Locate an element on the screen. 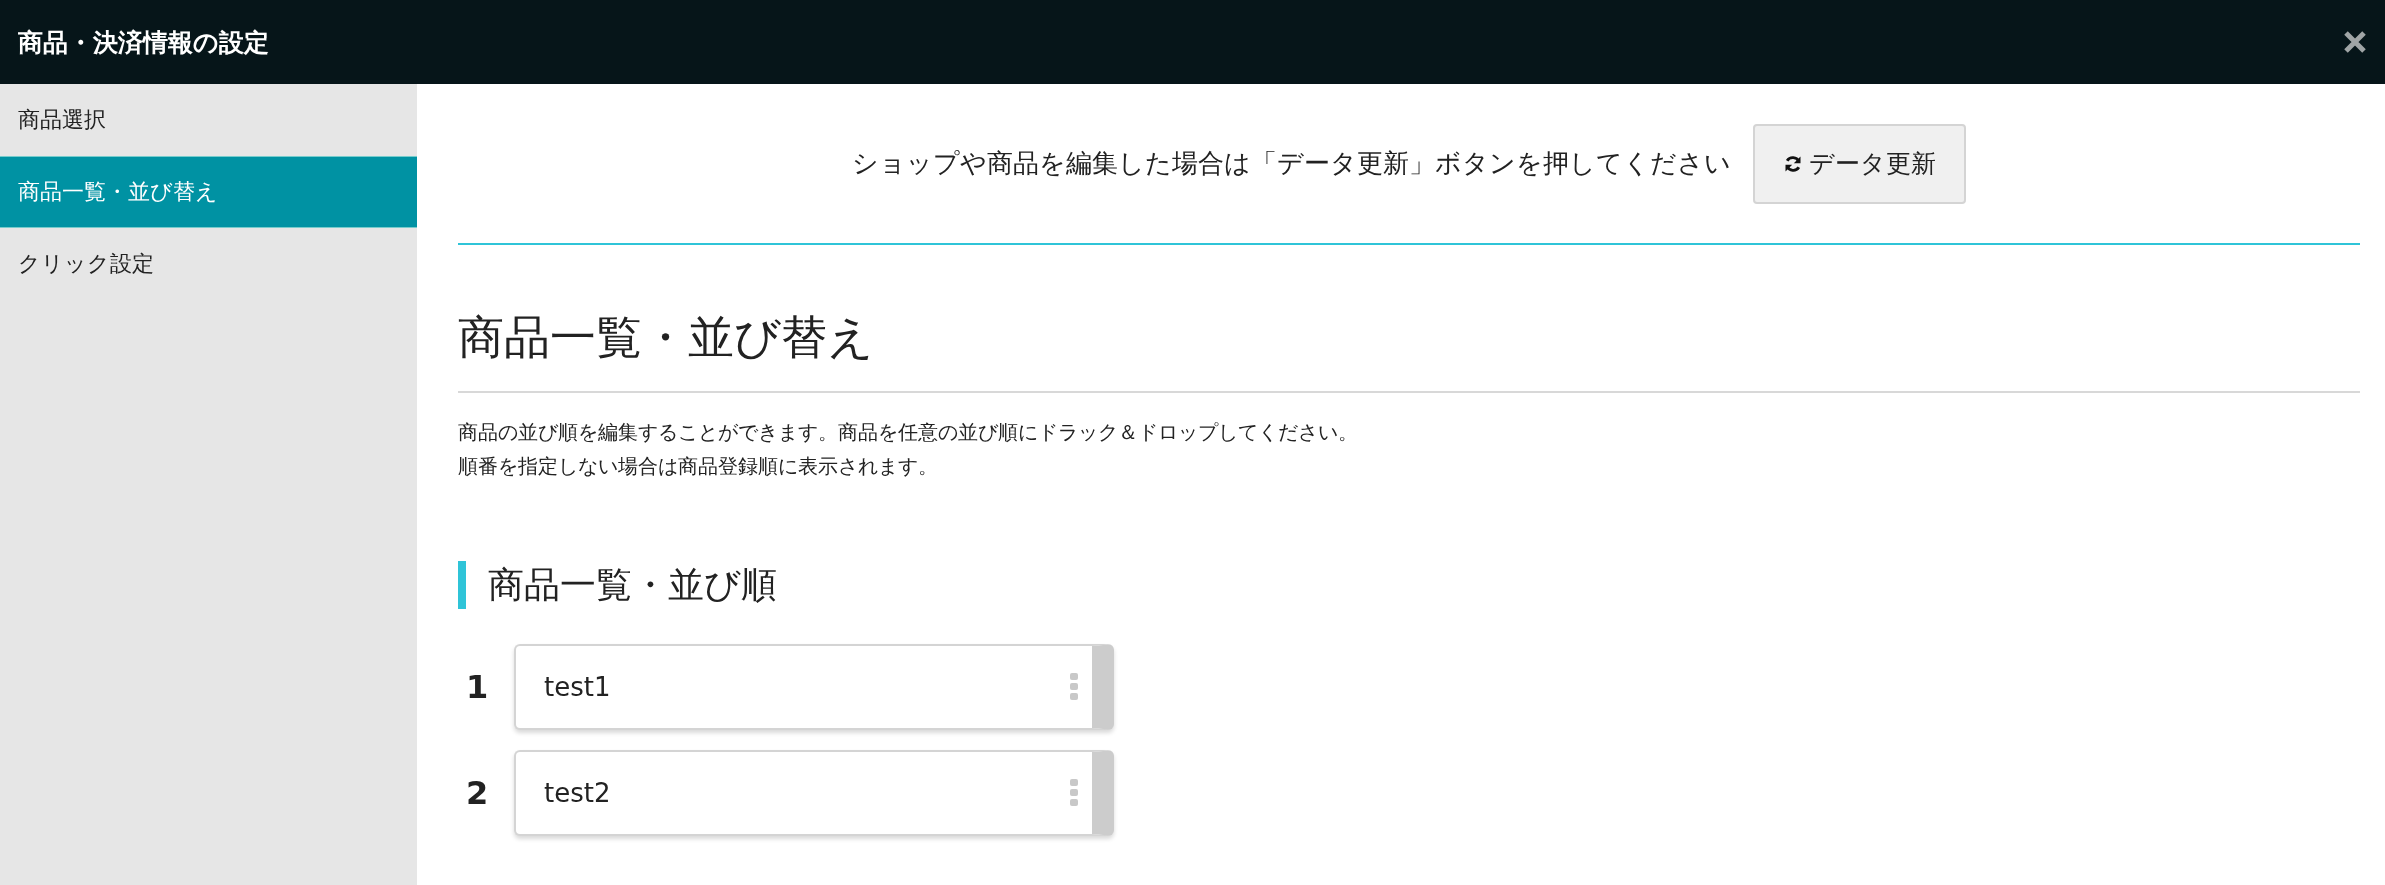  sidebar-item: 商品選択 is located at coordinates (208, 120).